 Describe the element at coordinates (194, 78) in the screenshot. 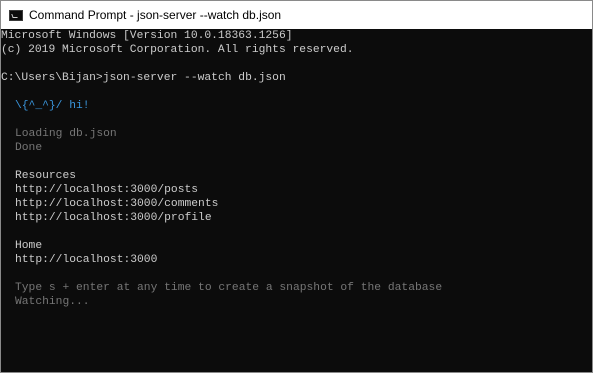

I see `prompt-command: json-server --watch db.json` at that location.